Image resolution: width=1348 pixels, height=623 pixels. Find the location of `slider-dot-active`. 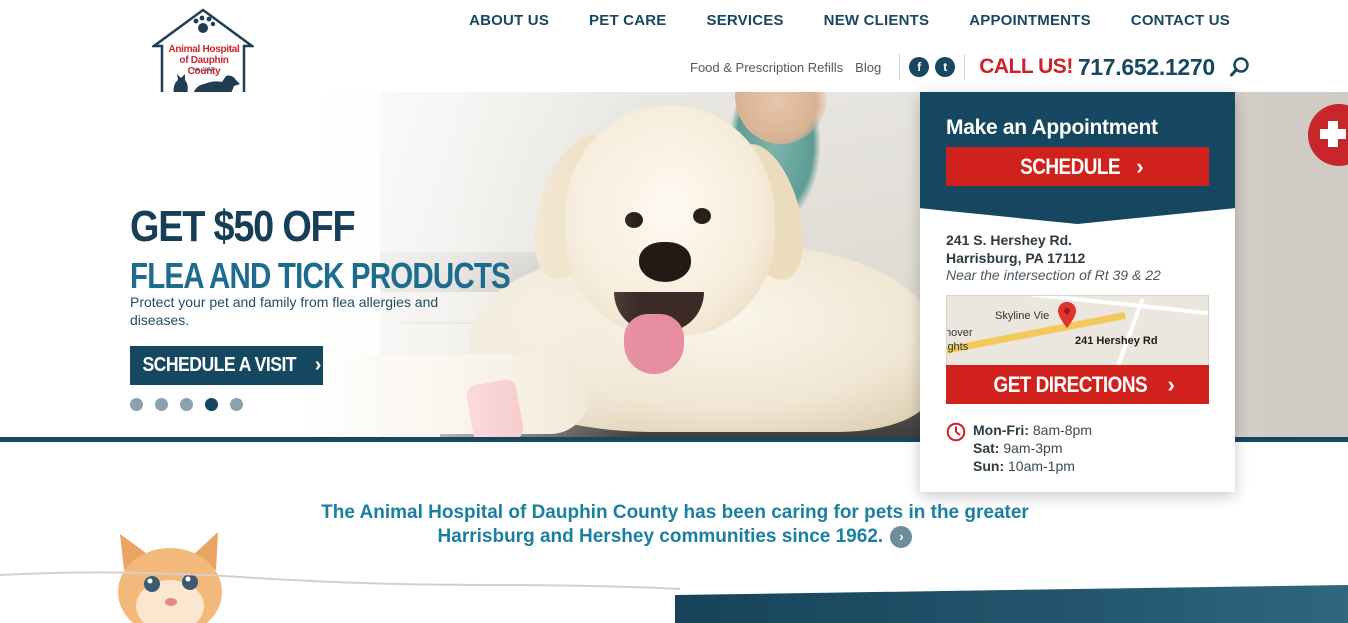

slider-dot-active is located at coordinates (211, 404).